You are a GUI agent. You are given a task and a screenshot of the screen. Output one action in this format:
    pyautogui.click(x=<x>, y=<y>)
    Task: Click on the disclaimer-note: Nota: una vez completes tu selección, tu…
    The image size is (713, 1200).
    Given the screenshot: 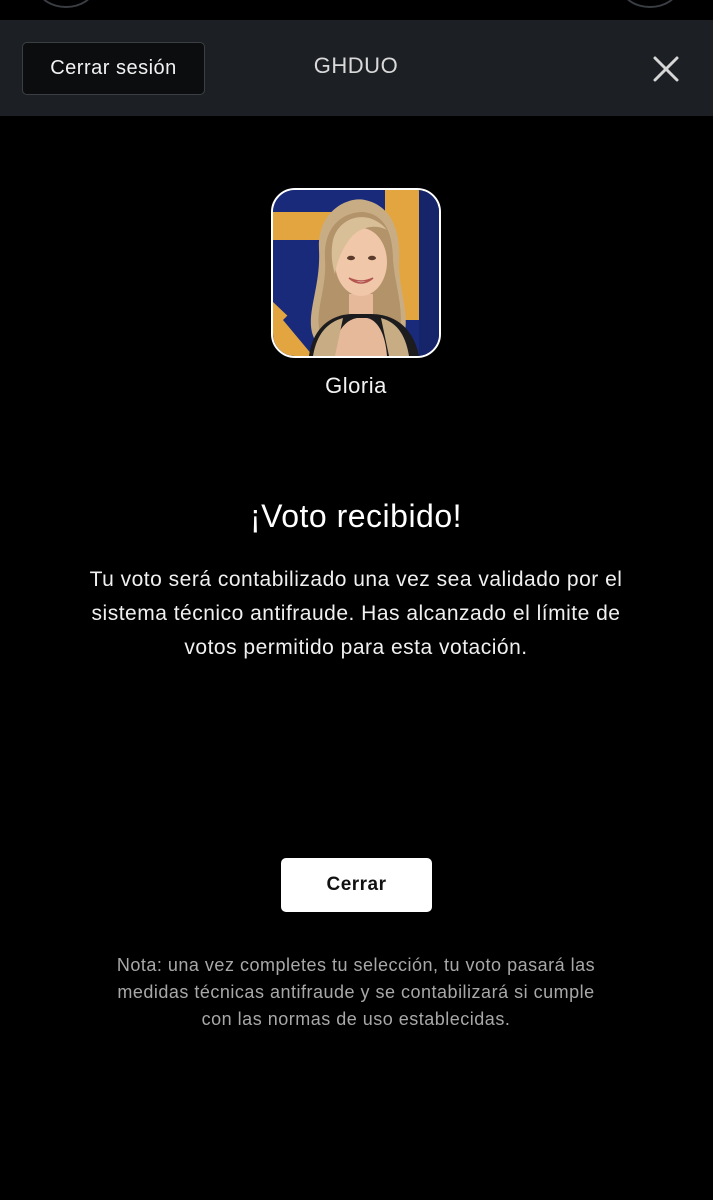 What is the action you would take?
    pyautogui.click(x=356, y=992)
    